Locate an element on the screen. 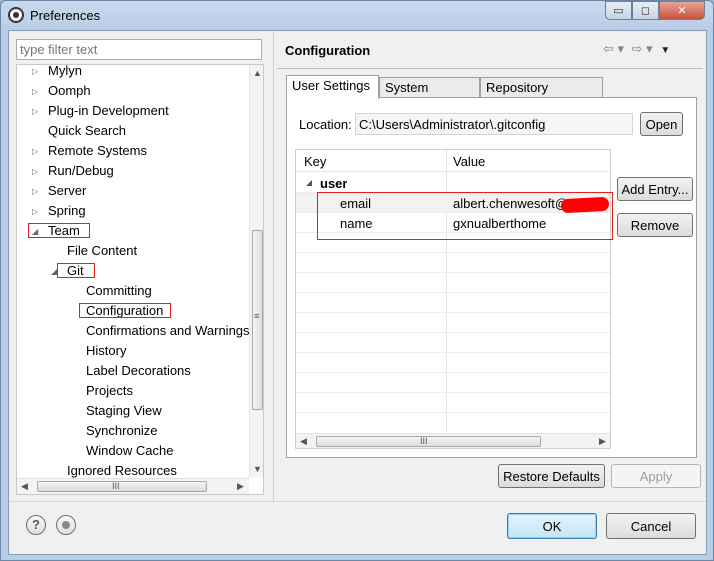 The width and height of the screenshot is (714, 561). remove-button: Remove is located at coordinates (655, 225).